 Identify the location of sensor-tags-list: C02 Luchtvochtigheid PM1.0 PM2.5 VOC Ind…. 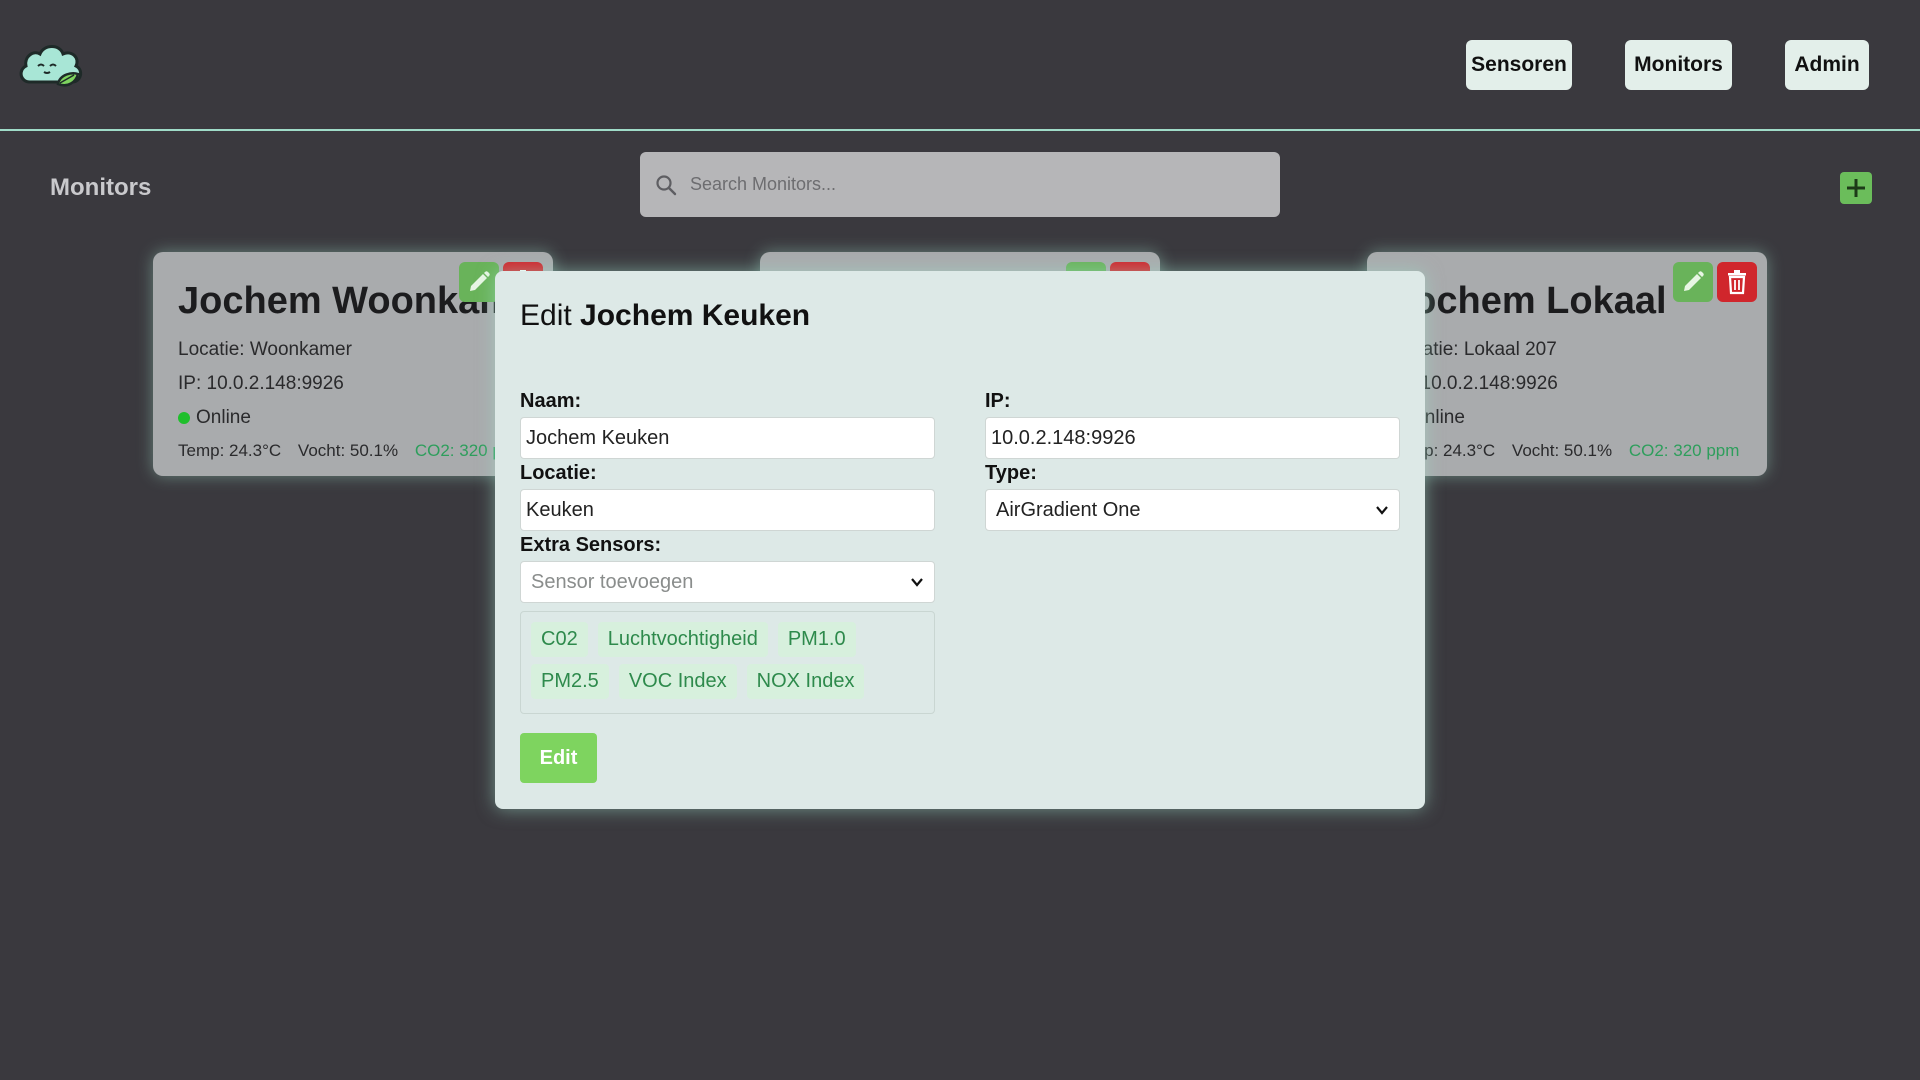
(727, 662).